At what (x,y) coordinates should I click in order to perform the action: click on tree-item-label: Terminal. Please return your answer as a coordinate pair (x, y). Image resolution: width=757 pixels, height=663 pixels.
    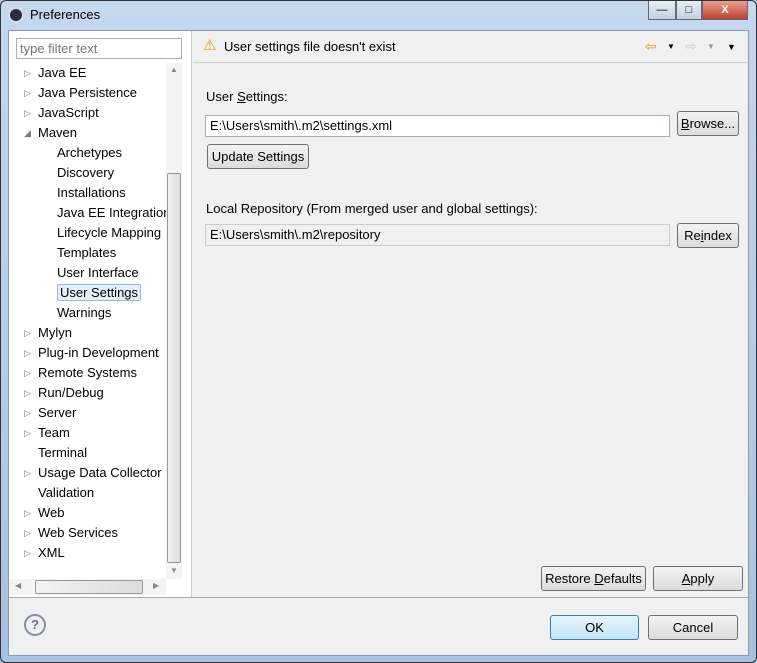
    Looking at the image, I should click on (63, 452).